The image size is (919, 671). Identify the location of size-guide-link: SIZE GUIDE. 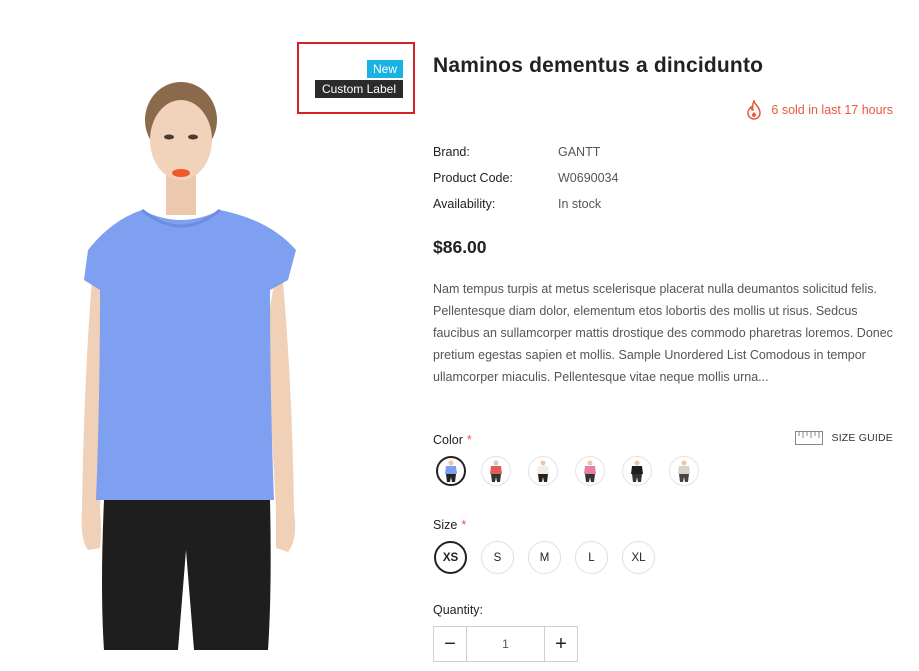
(844, 438).